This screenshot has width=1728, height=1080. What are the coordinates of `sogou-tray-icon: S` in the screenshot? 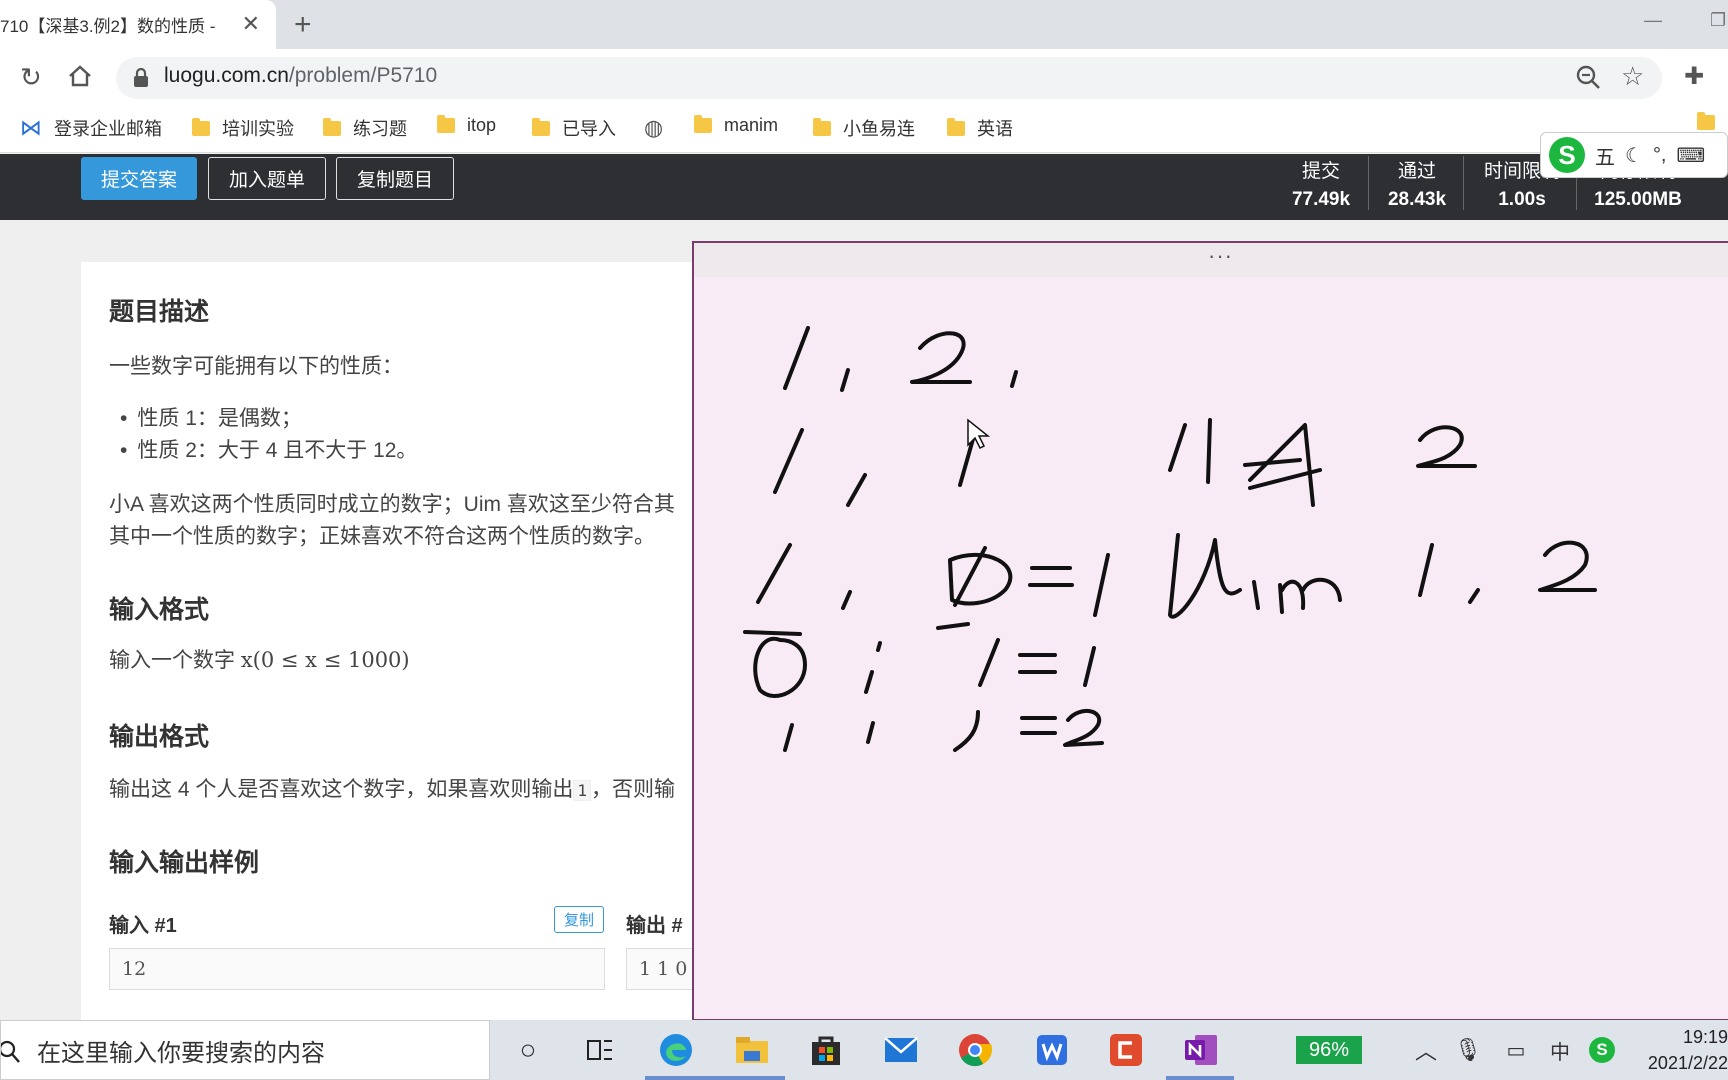 It's located at (1602, 1050).